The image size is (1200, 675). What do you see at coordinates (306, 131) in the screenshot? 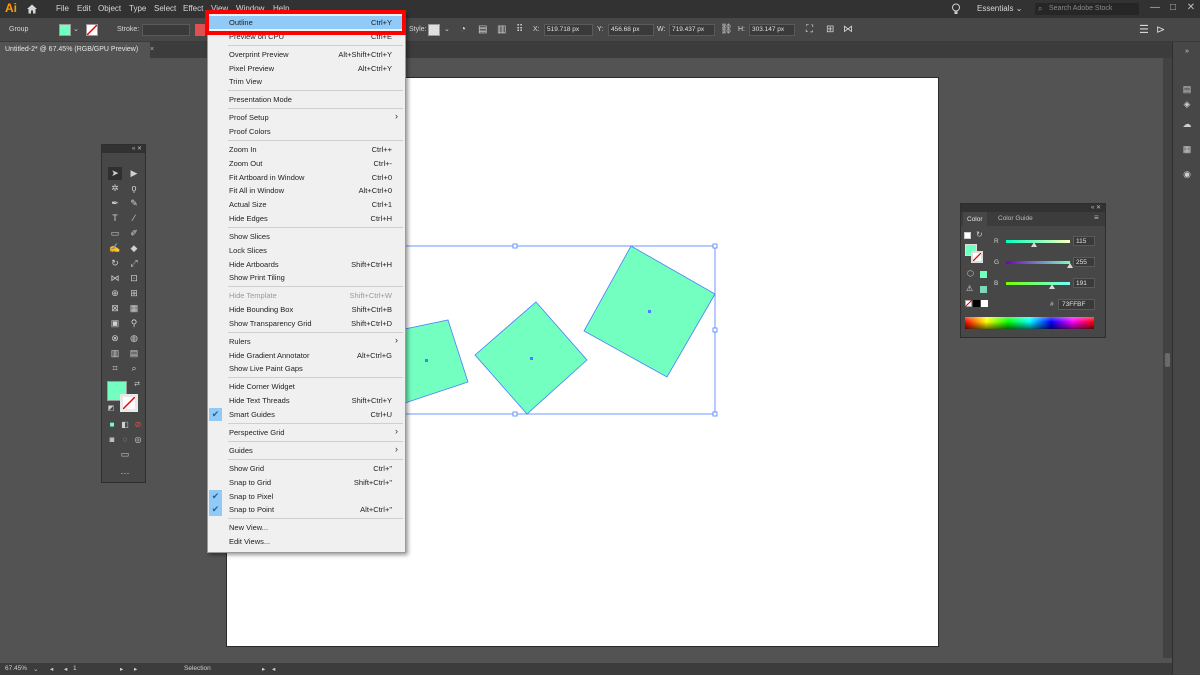
I see `menu-item-proof-colors: Proof Colors` at bounding box center [306, 131].